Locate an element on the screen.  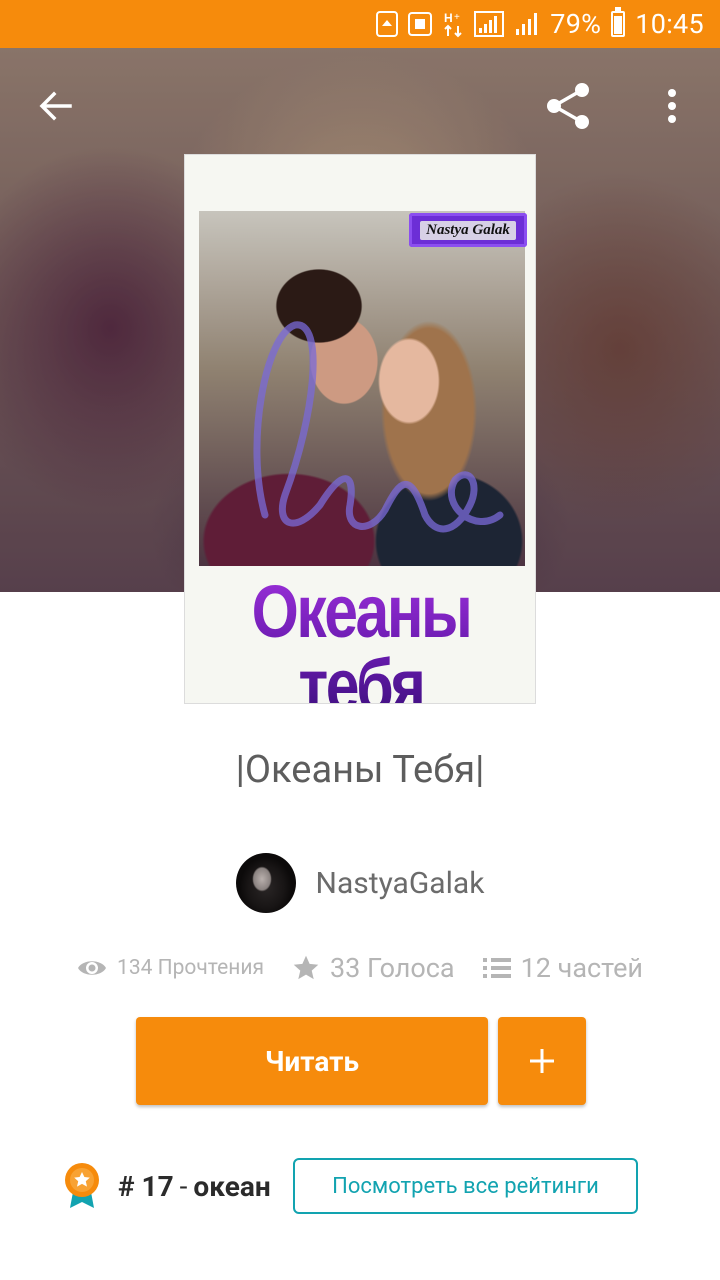
eye-icon is located at coordinates (92, 968).